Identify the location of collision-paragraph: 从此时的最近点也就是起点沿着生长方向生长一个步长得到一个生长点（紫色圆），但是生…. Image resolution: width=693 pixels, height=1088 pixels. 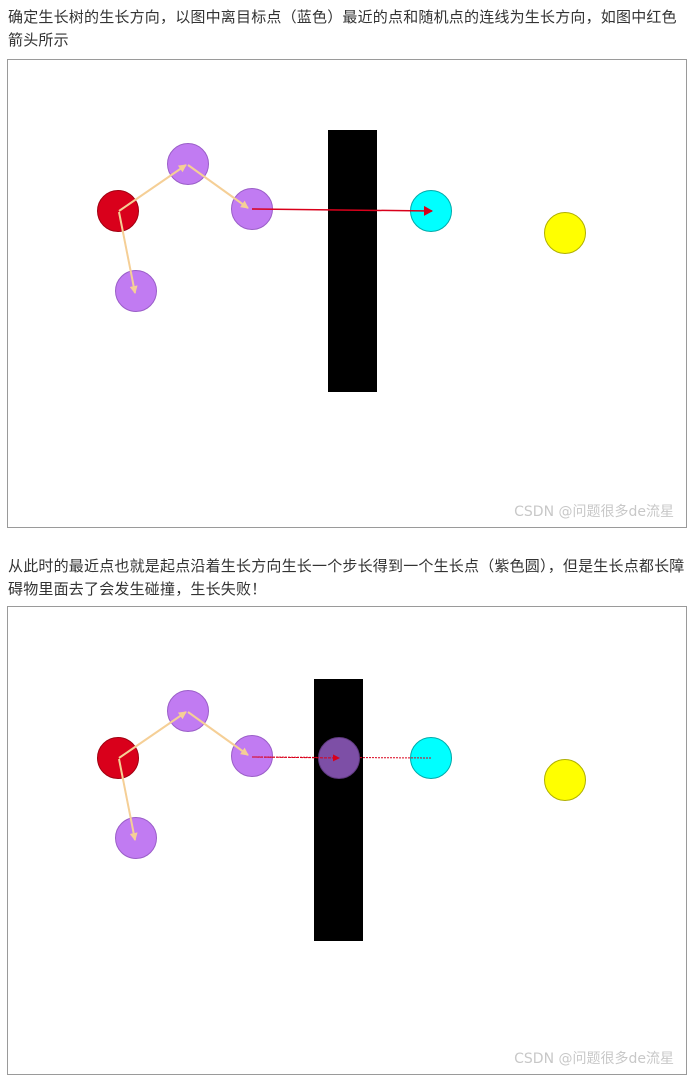
(346, 577).